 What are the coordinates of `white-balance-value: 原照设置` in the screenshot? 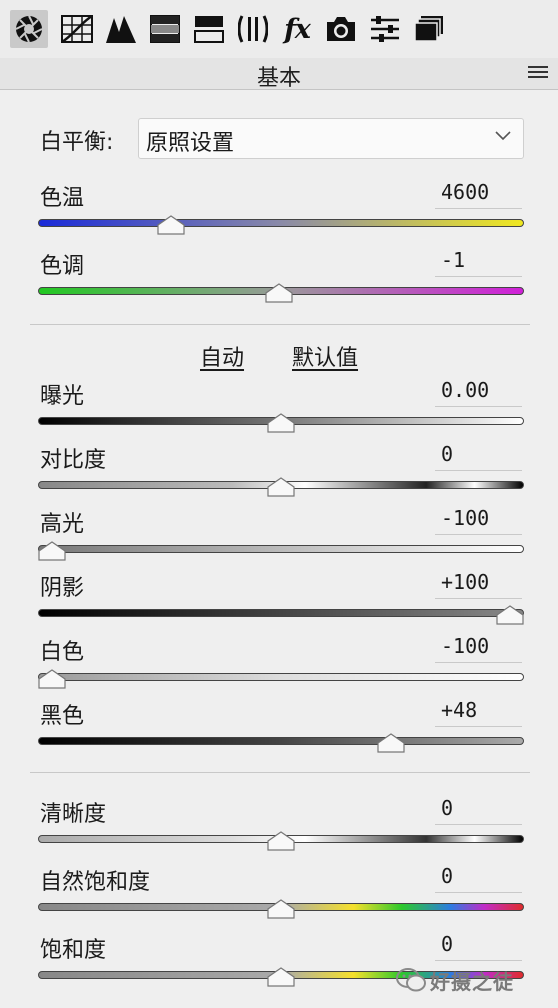 It's located at (190, 143).